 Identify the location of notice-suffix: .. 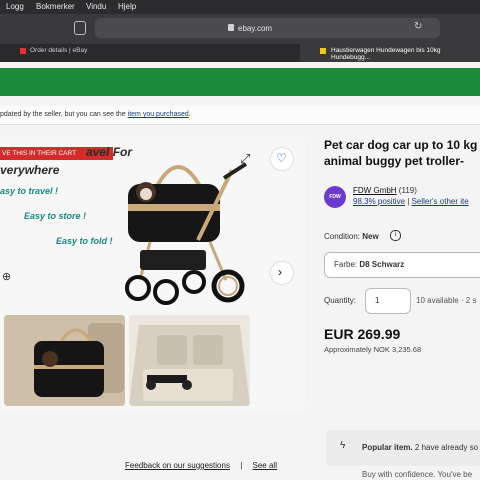
(189, 114).